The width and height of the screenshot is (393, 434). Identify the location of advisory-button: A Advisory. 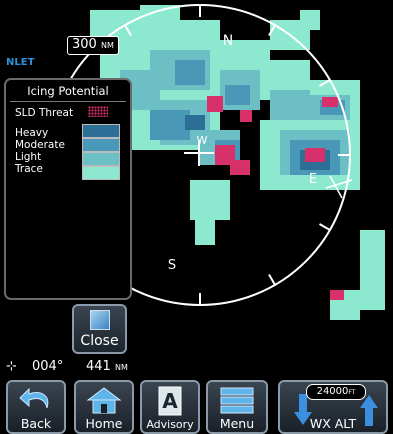
(170, 407).